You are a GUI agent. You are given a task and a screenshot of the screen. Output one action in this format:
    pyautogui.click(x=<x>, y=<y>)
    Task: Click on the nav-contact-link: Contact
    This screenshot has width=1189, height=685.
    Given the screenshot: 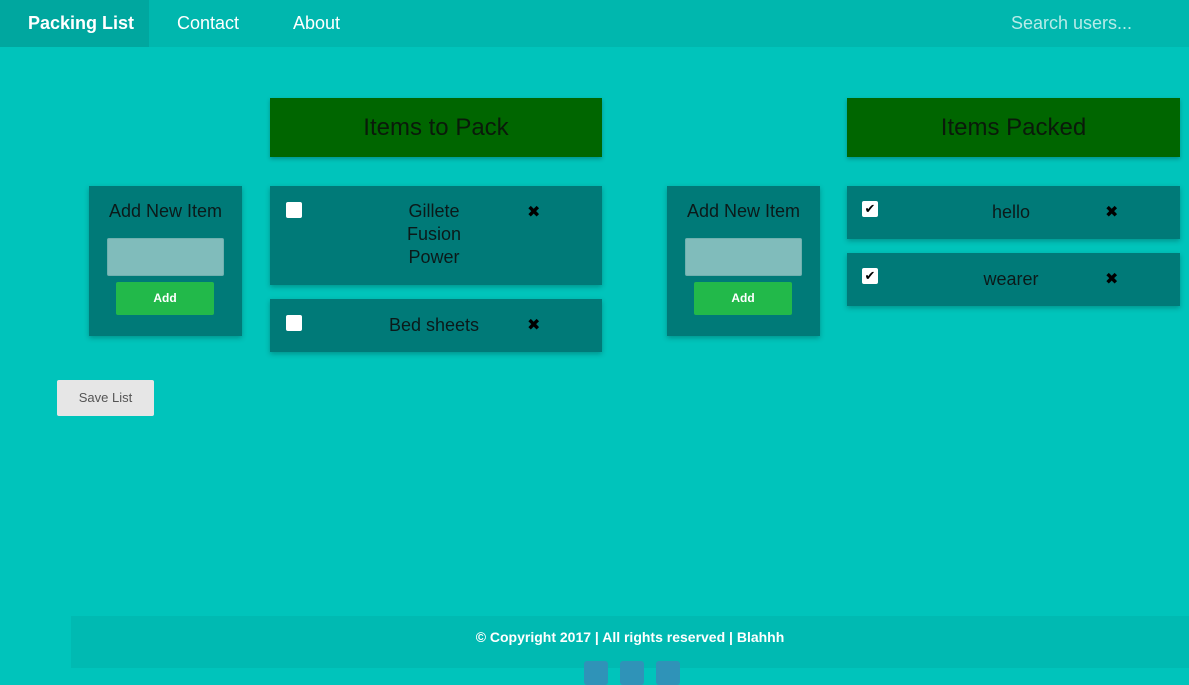 What is the action you would take?
    pyautogui.click(x=208, y=23)
    